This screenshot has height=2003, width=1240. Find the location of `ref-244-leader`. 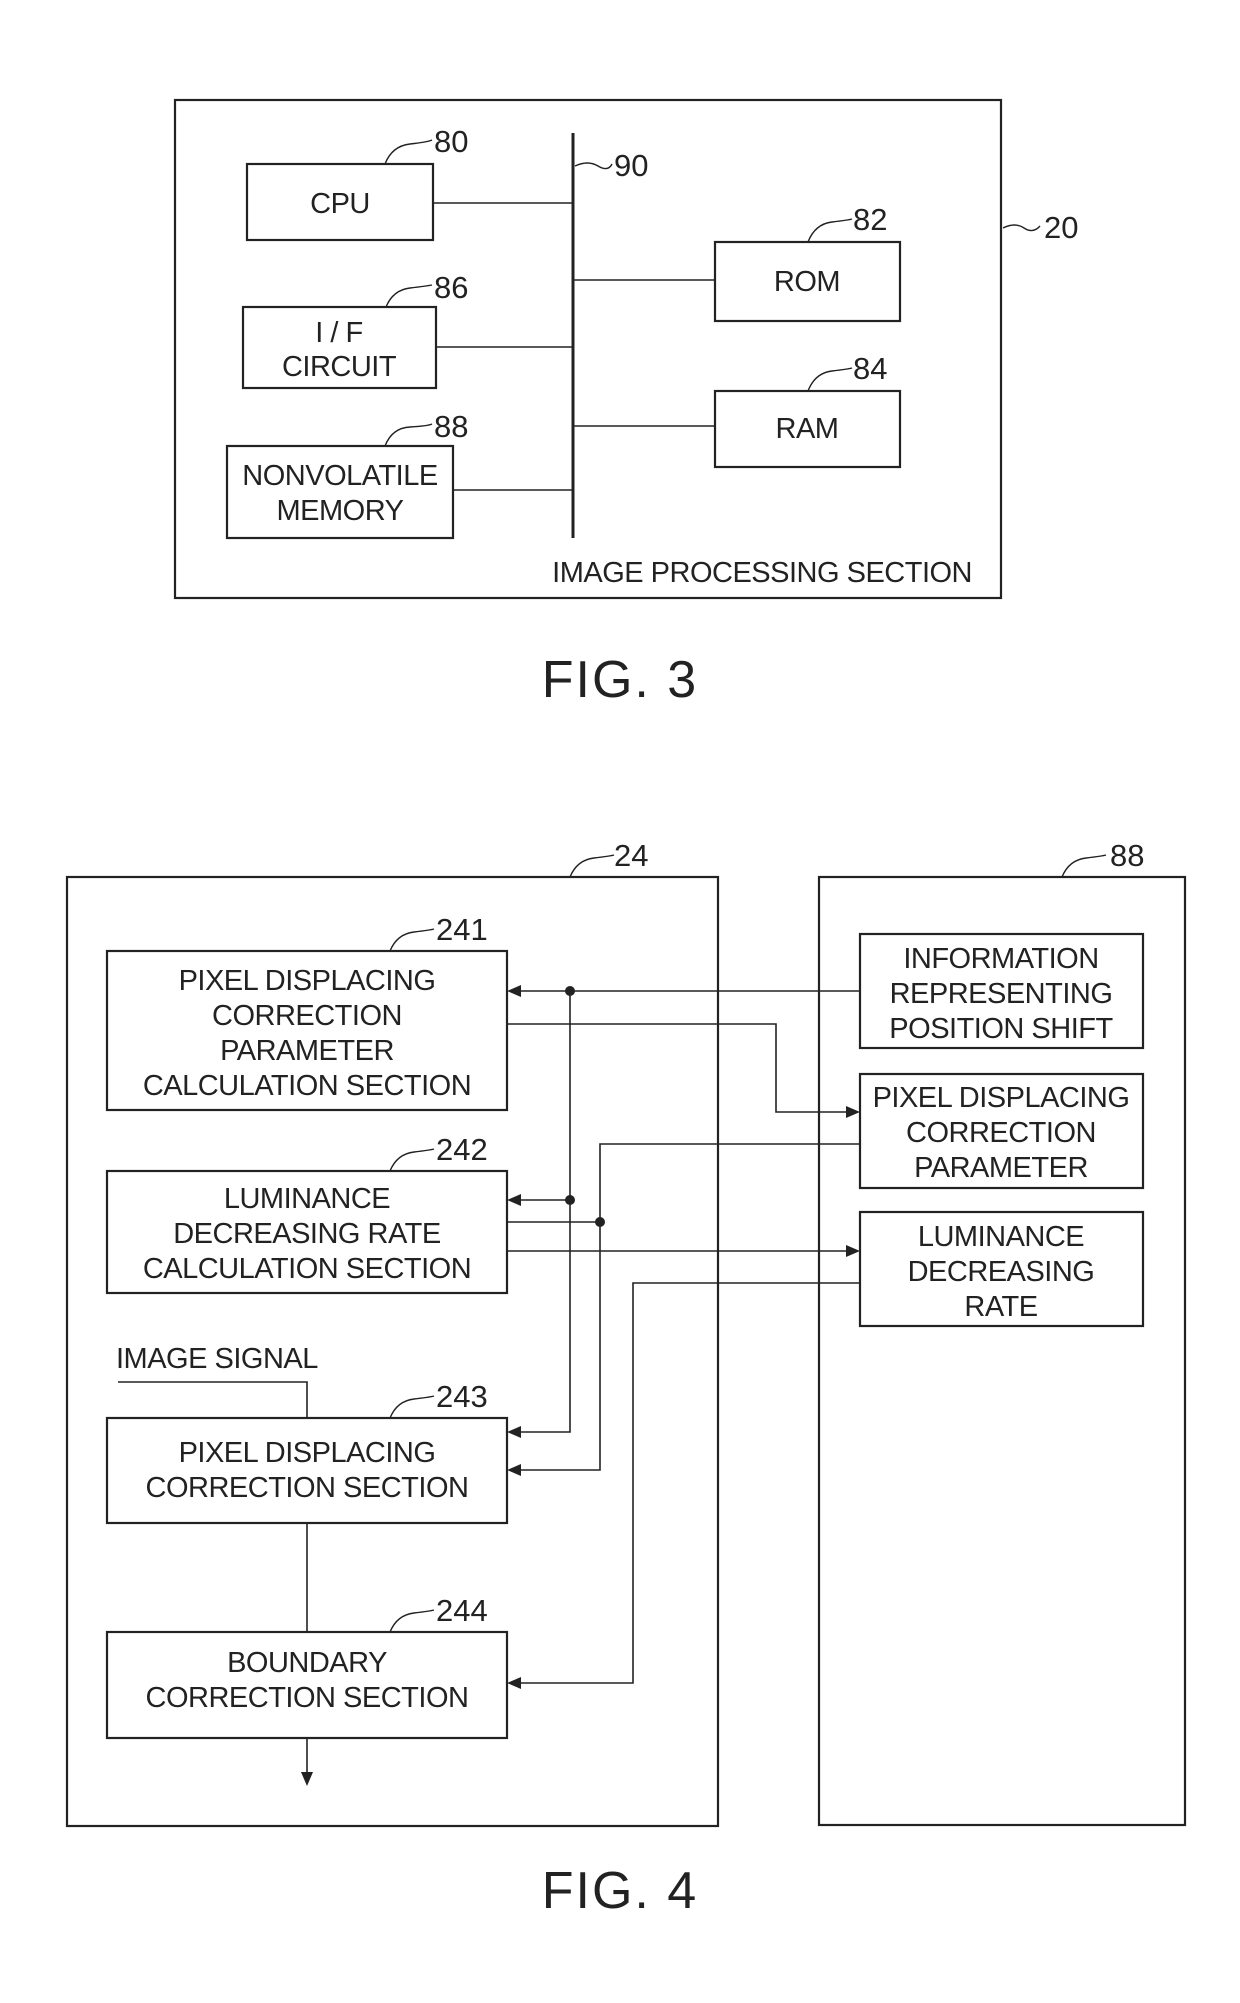

ref-244-leader is located at coordinates (412, 1621).